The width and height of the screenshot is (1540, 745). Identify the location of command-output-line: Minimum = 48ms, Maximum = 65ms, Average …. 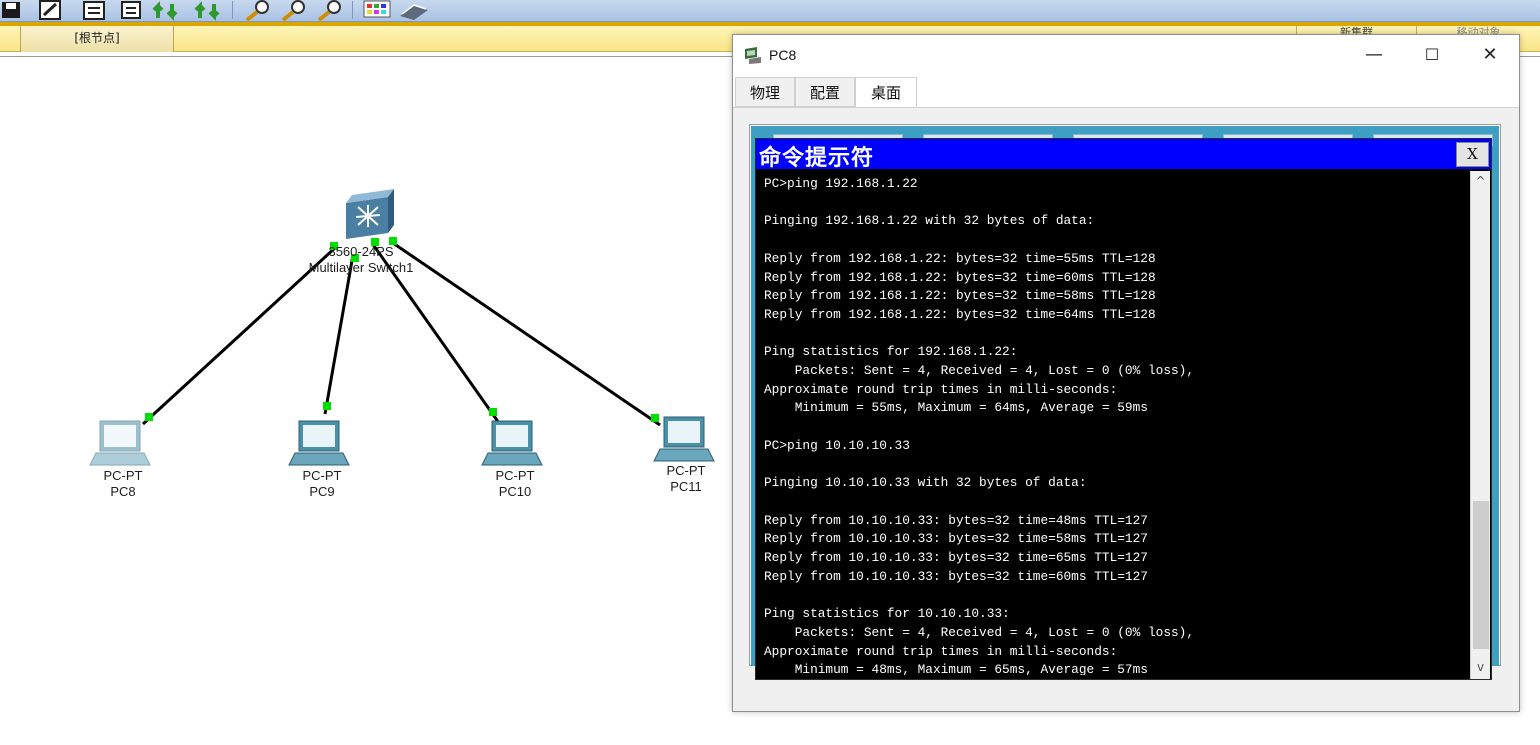
(956, 668).